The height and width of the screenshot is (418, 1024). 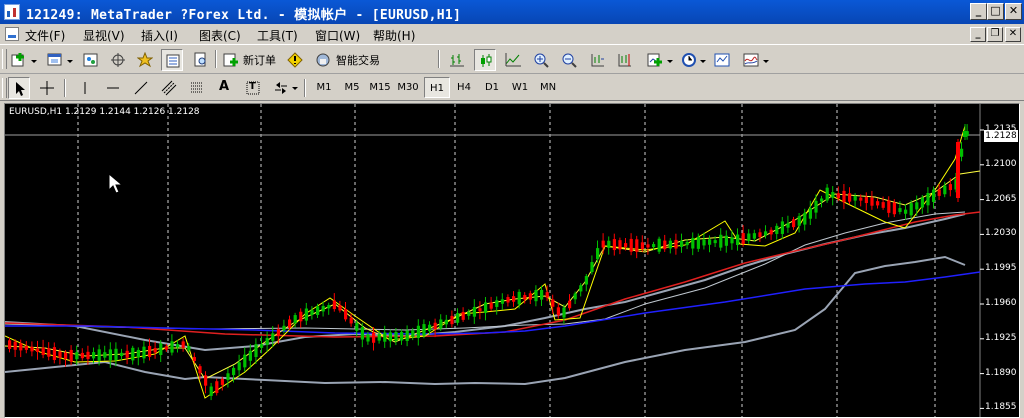 I want to click on minimize-button: _, so click(x=978, y=11).